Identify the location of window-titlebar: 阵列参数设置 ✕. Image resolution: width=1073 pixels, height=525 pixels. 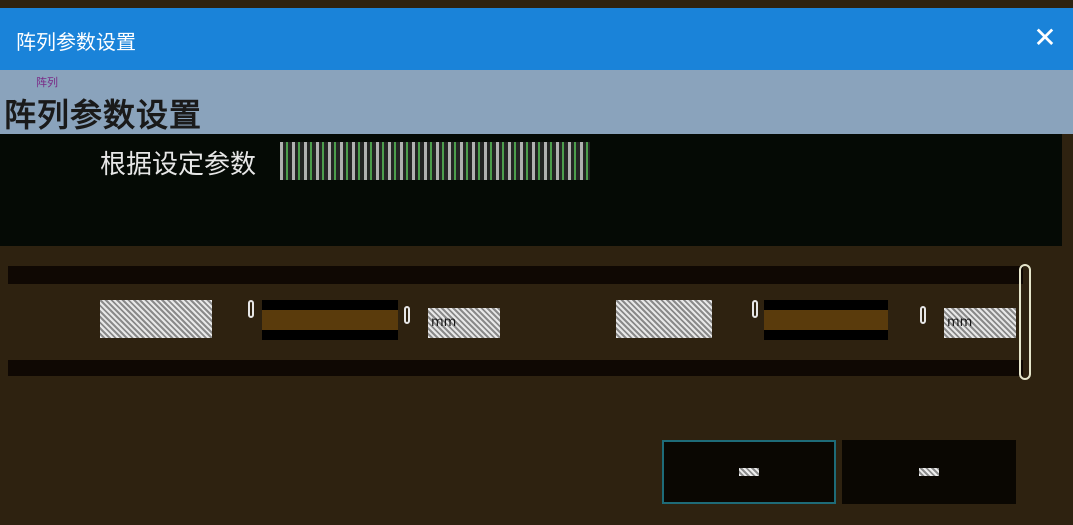
(536, 39).